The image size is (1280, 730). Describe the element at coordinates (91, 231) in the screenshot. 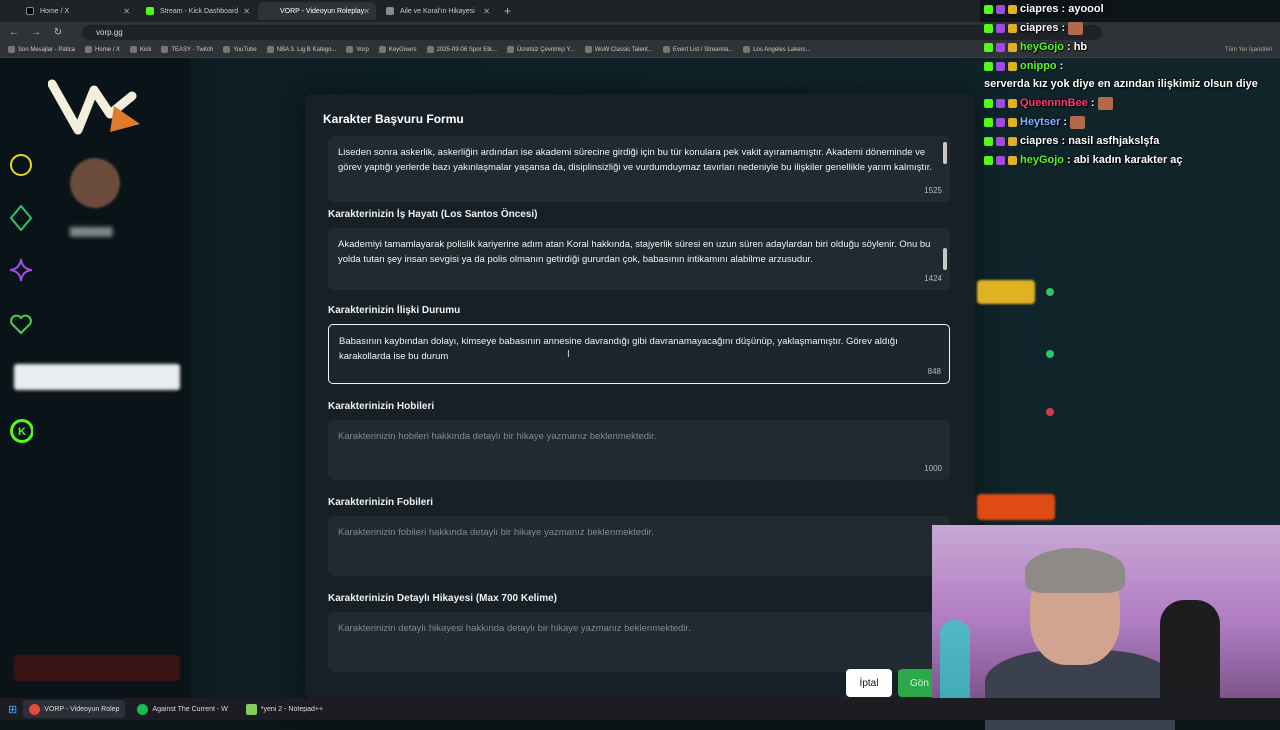

I see `username-blurred: ▆▆▆▆▆` at that location.